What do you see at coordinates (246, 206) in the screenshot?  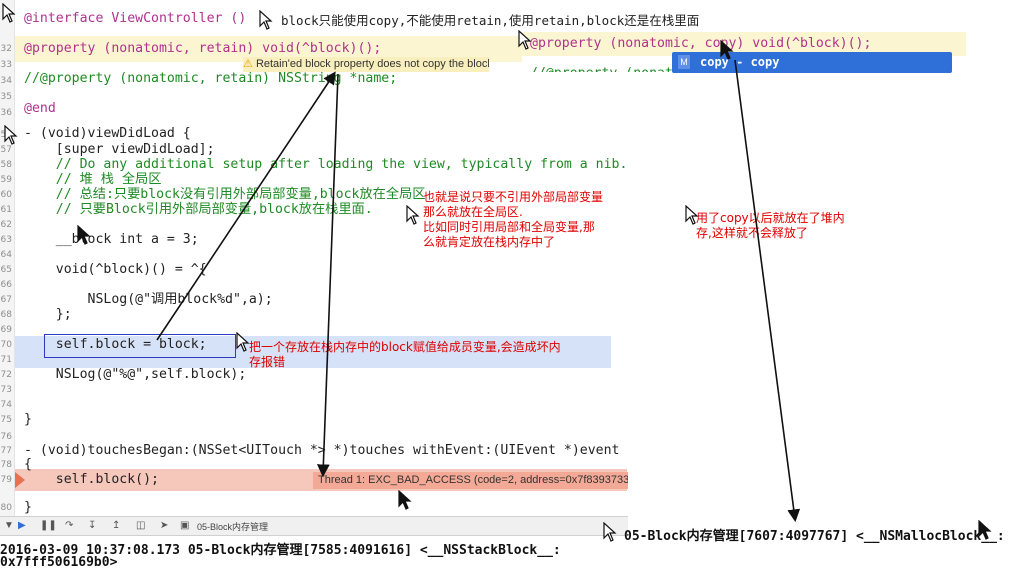 I see `arrow-assign-to-warning` at bounding box center [246, 206].